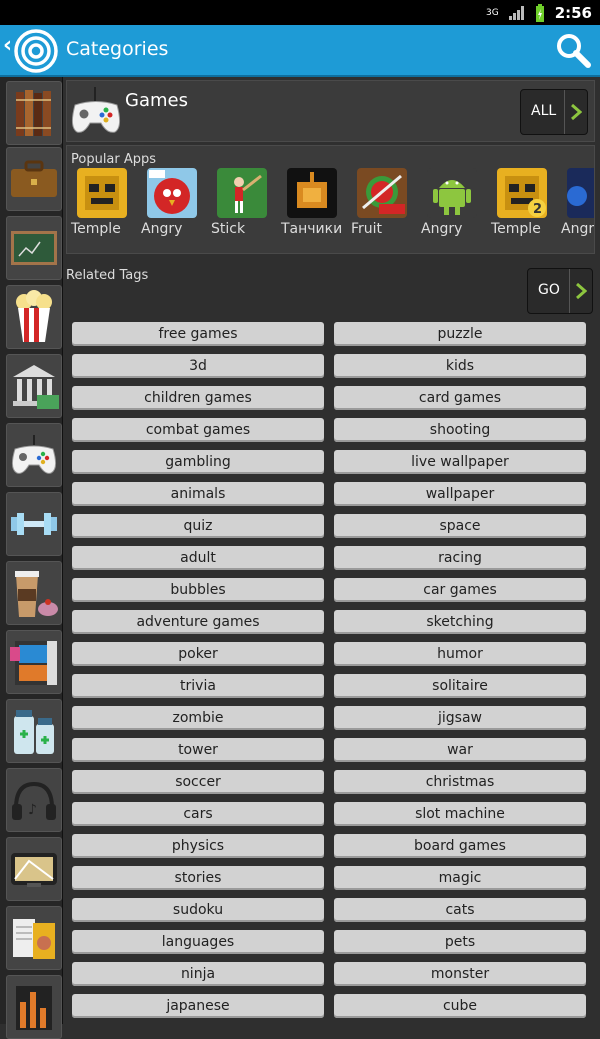 The image size is (600, 1039). Describe the element at coordinates (198, 686) in the screenshot. I see `tag-button: trivia` at that location.